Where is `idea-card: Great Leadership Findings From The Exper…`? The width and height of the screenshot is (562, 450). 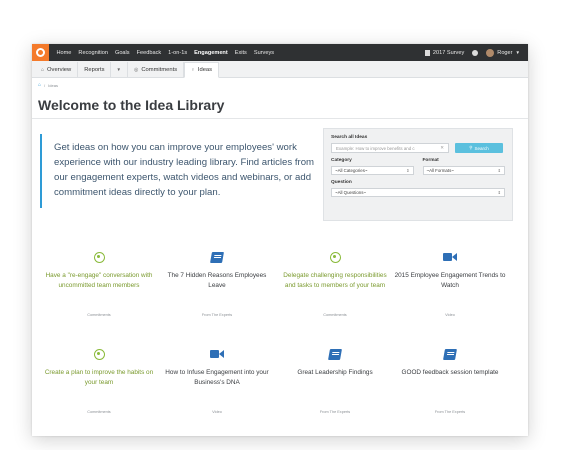 idea-card: Great Leadership Findings From The Exper… is located at coordinates (335, 381).